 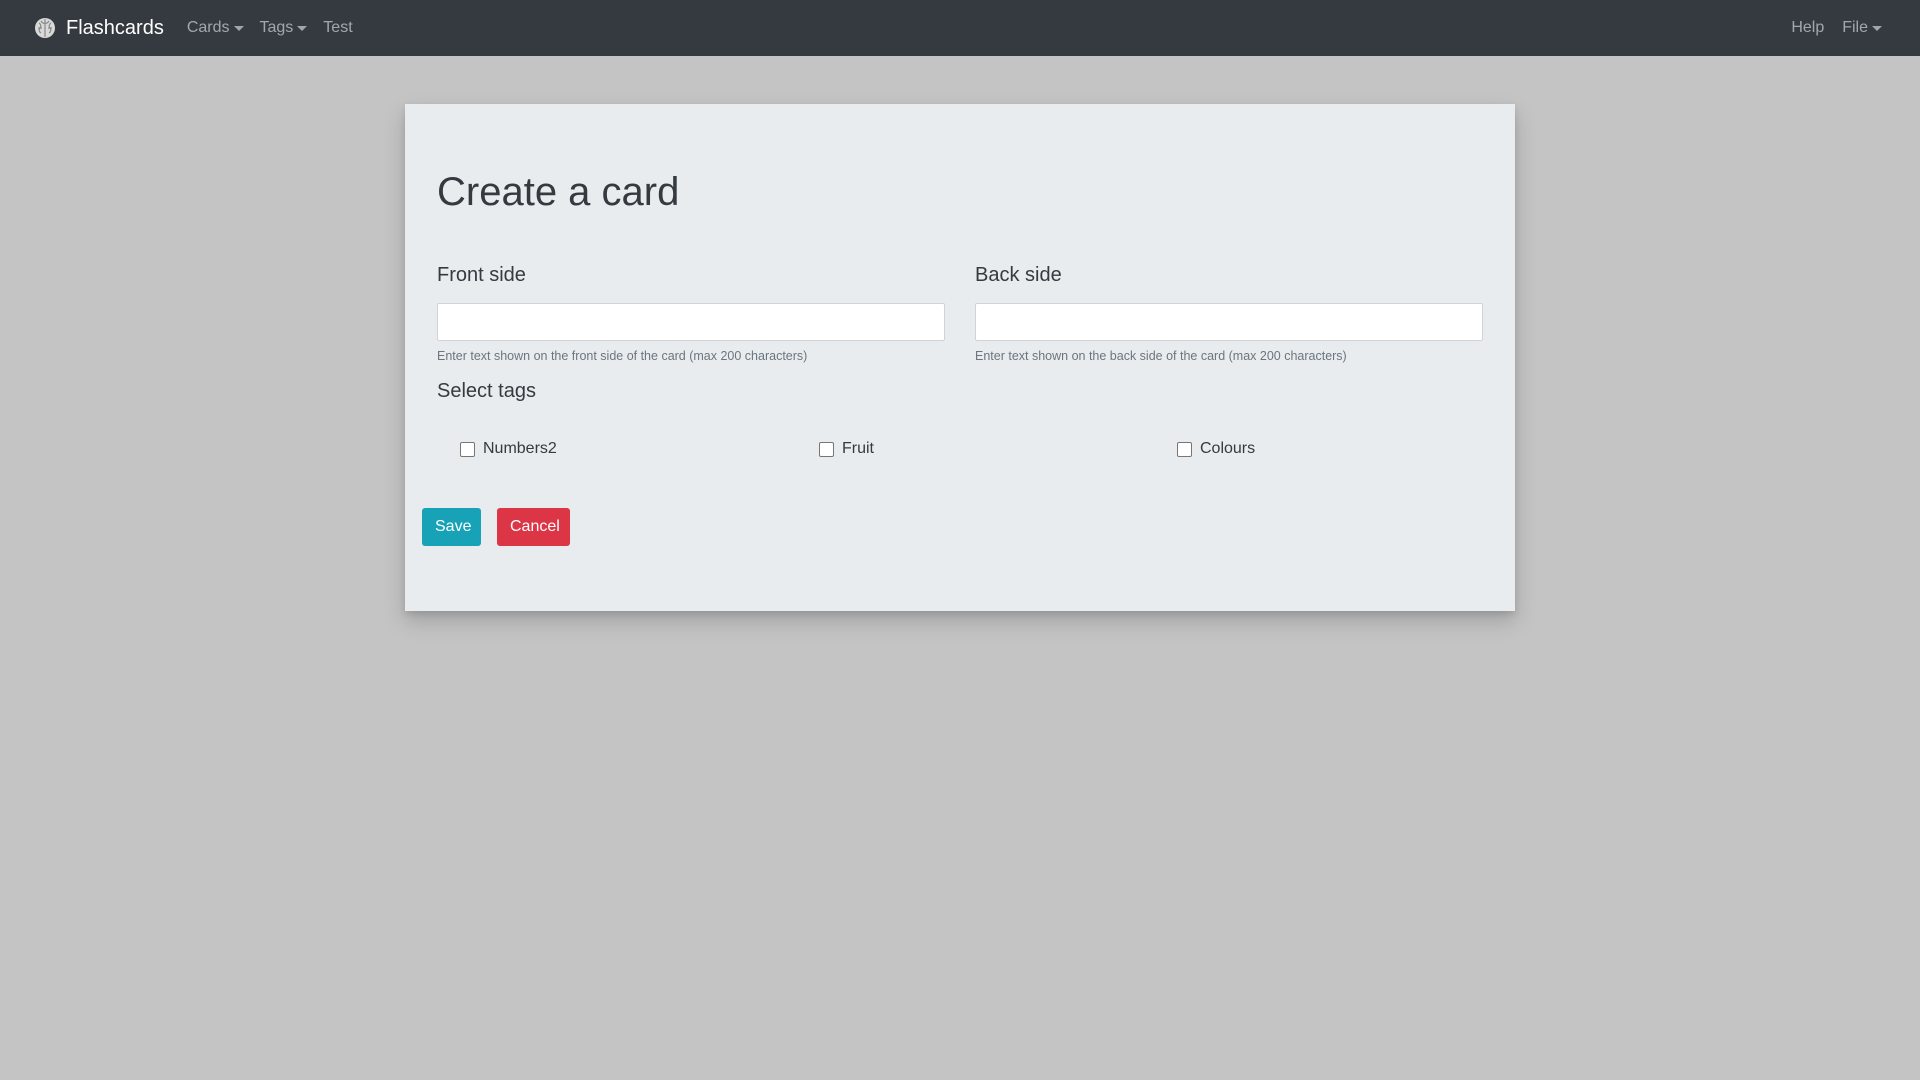 What do you see at coordinates (1855, 27) in the screenshot?
I see `nav-file-label: File` at bounding box center [1855, 27].